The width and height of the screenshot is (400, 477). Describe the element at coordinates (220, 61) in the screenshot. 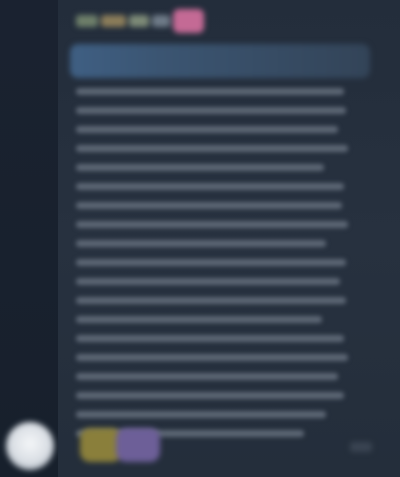

I see `highlight-banner` at that location.